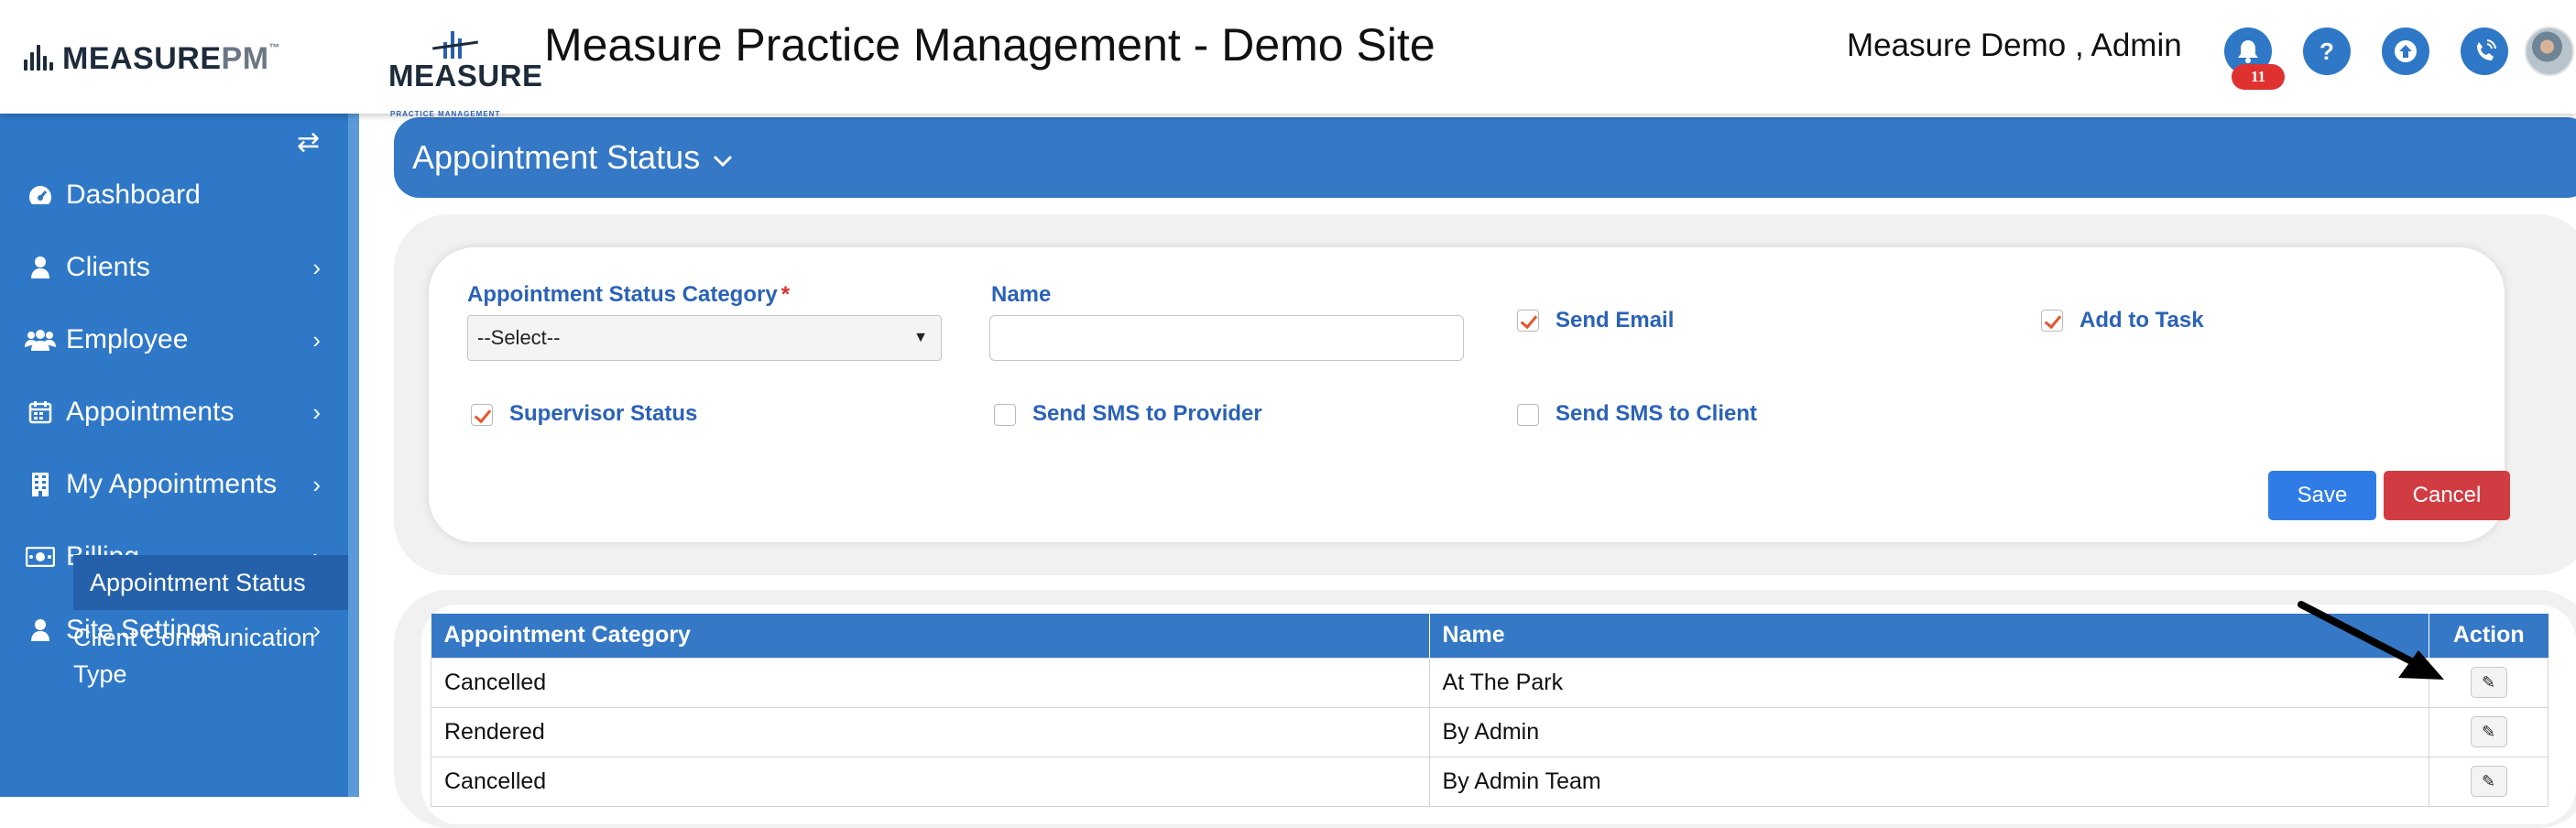  What do you see at coordinates (629, 294) in the screenshot?
I see `category-label: Appointment Status Category *` at bounding box center [629, 294].